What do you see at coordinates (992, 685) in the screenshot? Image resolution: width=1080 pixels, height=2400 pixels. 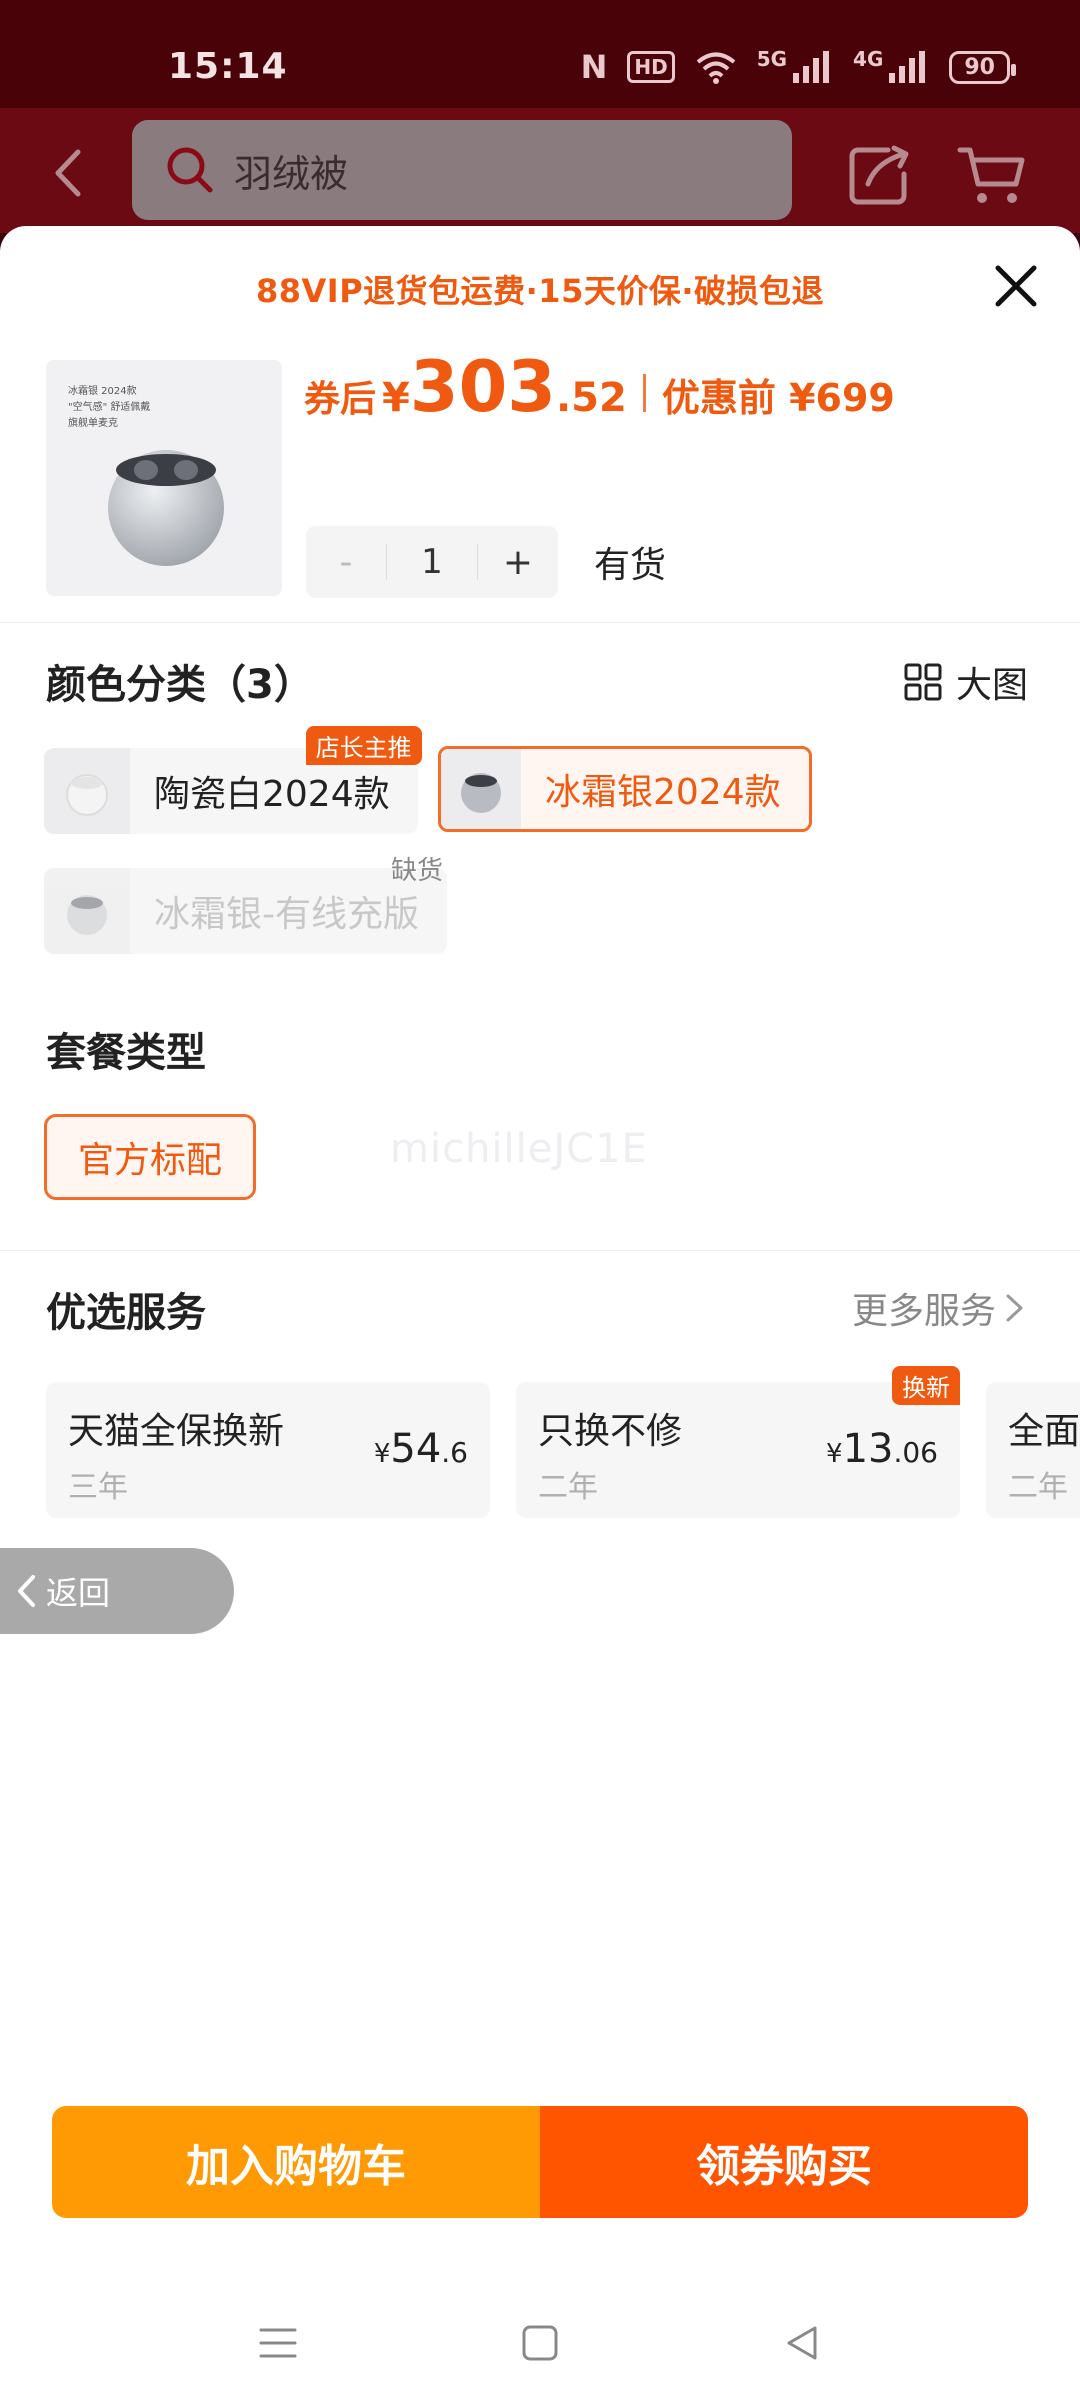 I see `big-picture-label: 大图` at bounding box center [992, 685].